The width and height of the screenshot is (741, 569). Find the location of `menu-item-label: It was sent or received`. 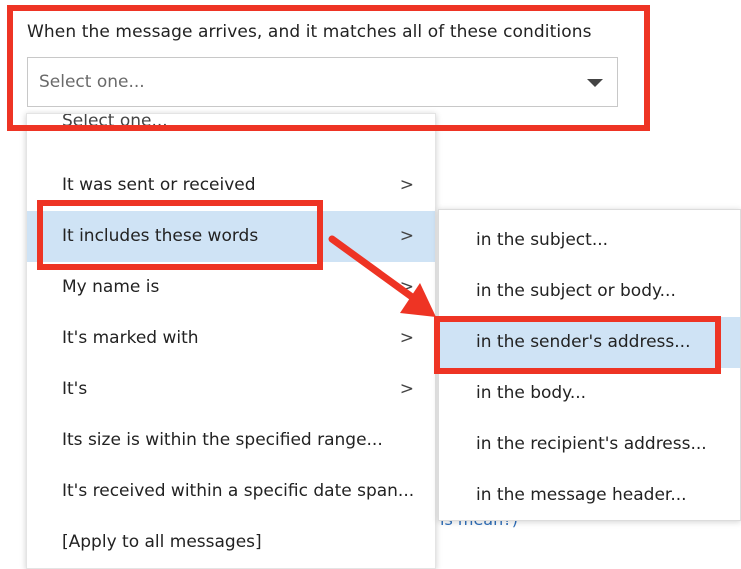

menu-item-label: It was sent or received is located at coordinates (159, 185).